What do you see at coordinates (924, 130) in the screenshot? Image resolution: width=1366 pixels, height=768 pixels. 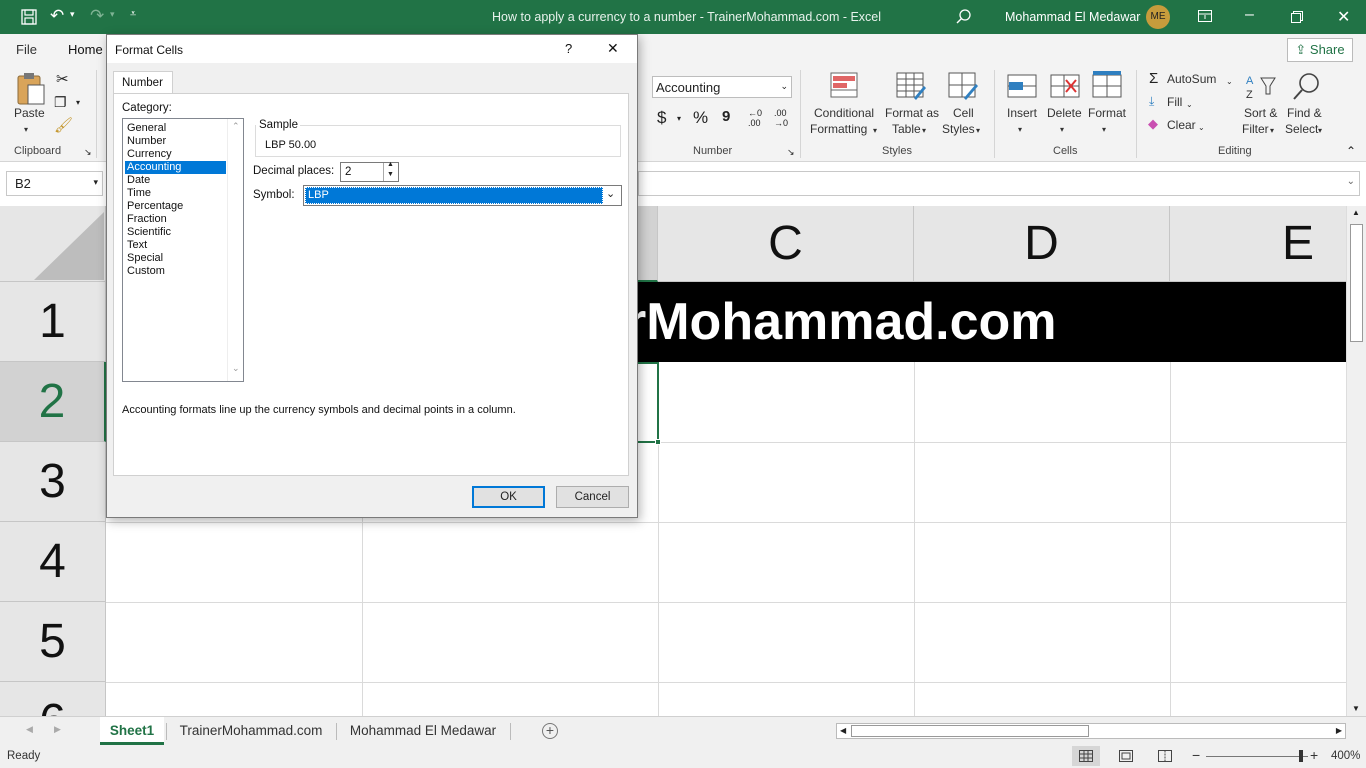 I see `format-as-table-dropdown-icon: ▾` at bounding box center [924, 130].